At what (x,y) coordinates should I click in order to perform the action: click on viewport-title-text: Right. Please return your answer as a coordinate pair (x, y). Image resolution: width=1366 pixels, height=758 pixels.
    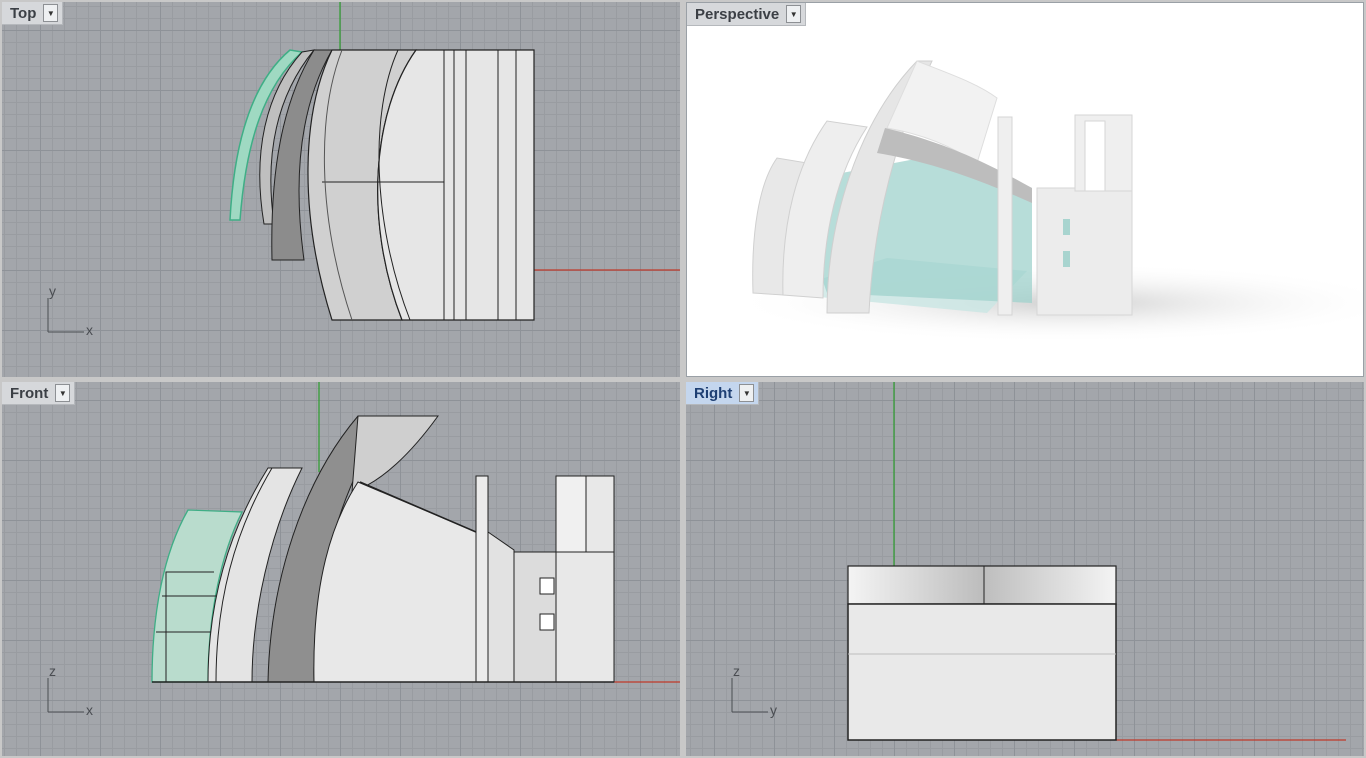
    Looking at the image, I should click on (713, 393).